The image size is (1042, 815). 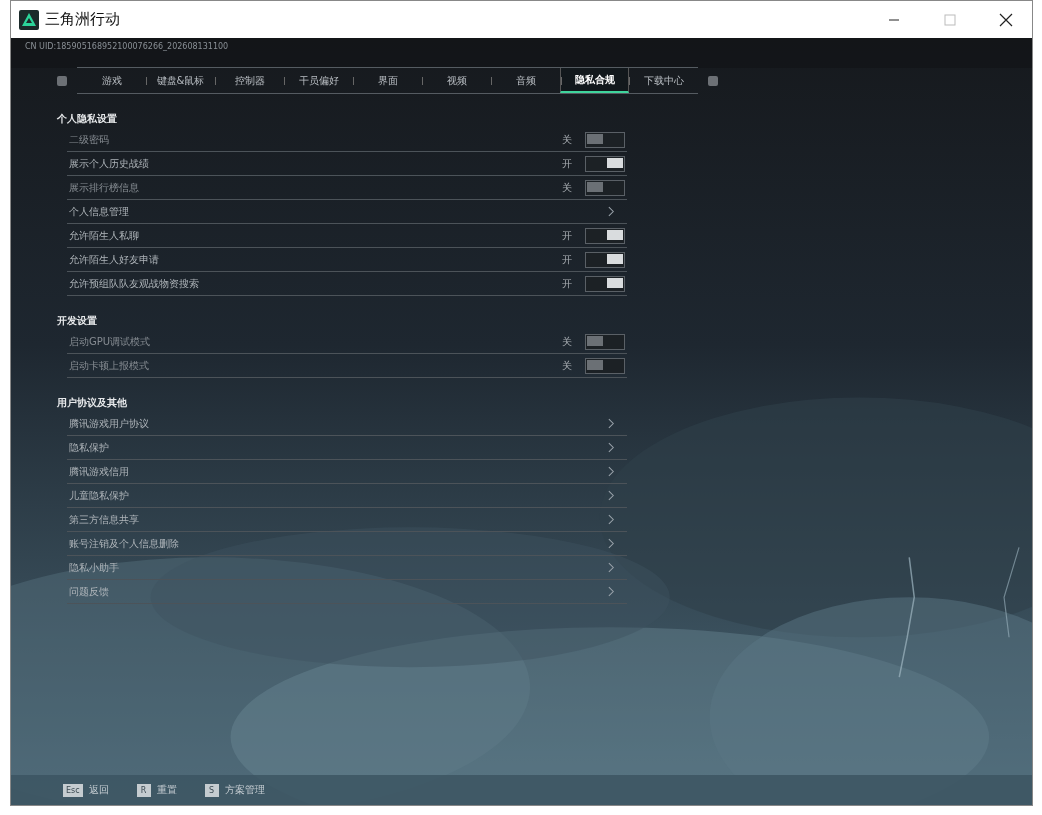 What do you see at coordinates (110, 341) in the screenshot?
I see `setting-label: 启动GPU调试模式` at bounding box center [110, 341].